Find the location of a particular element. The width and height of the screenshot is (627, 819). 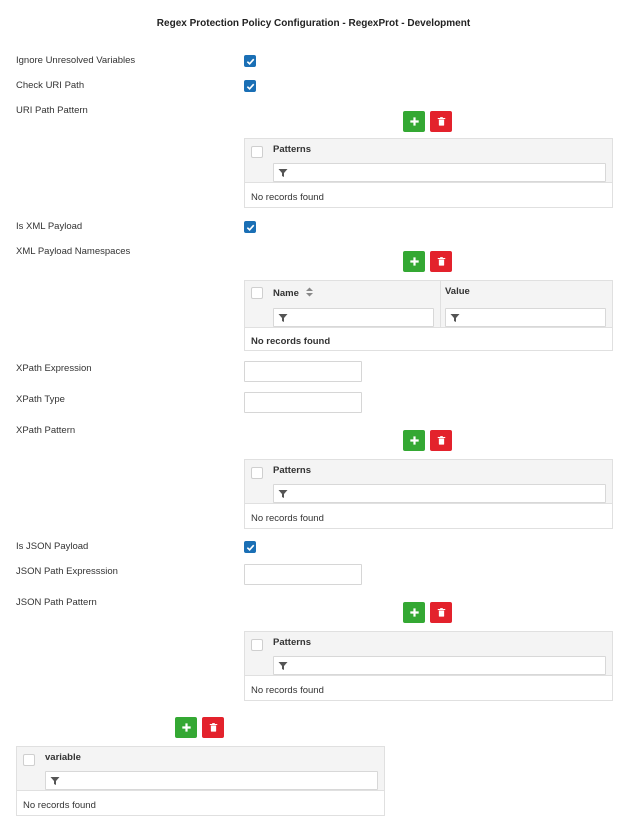

xpath-expression-input is located at coordinates (303, 371).